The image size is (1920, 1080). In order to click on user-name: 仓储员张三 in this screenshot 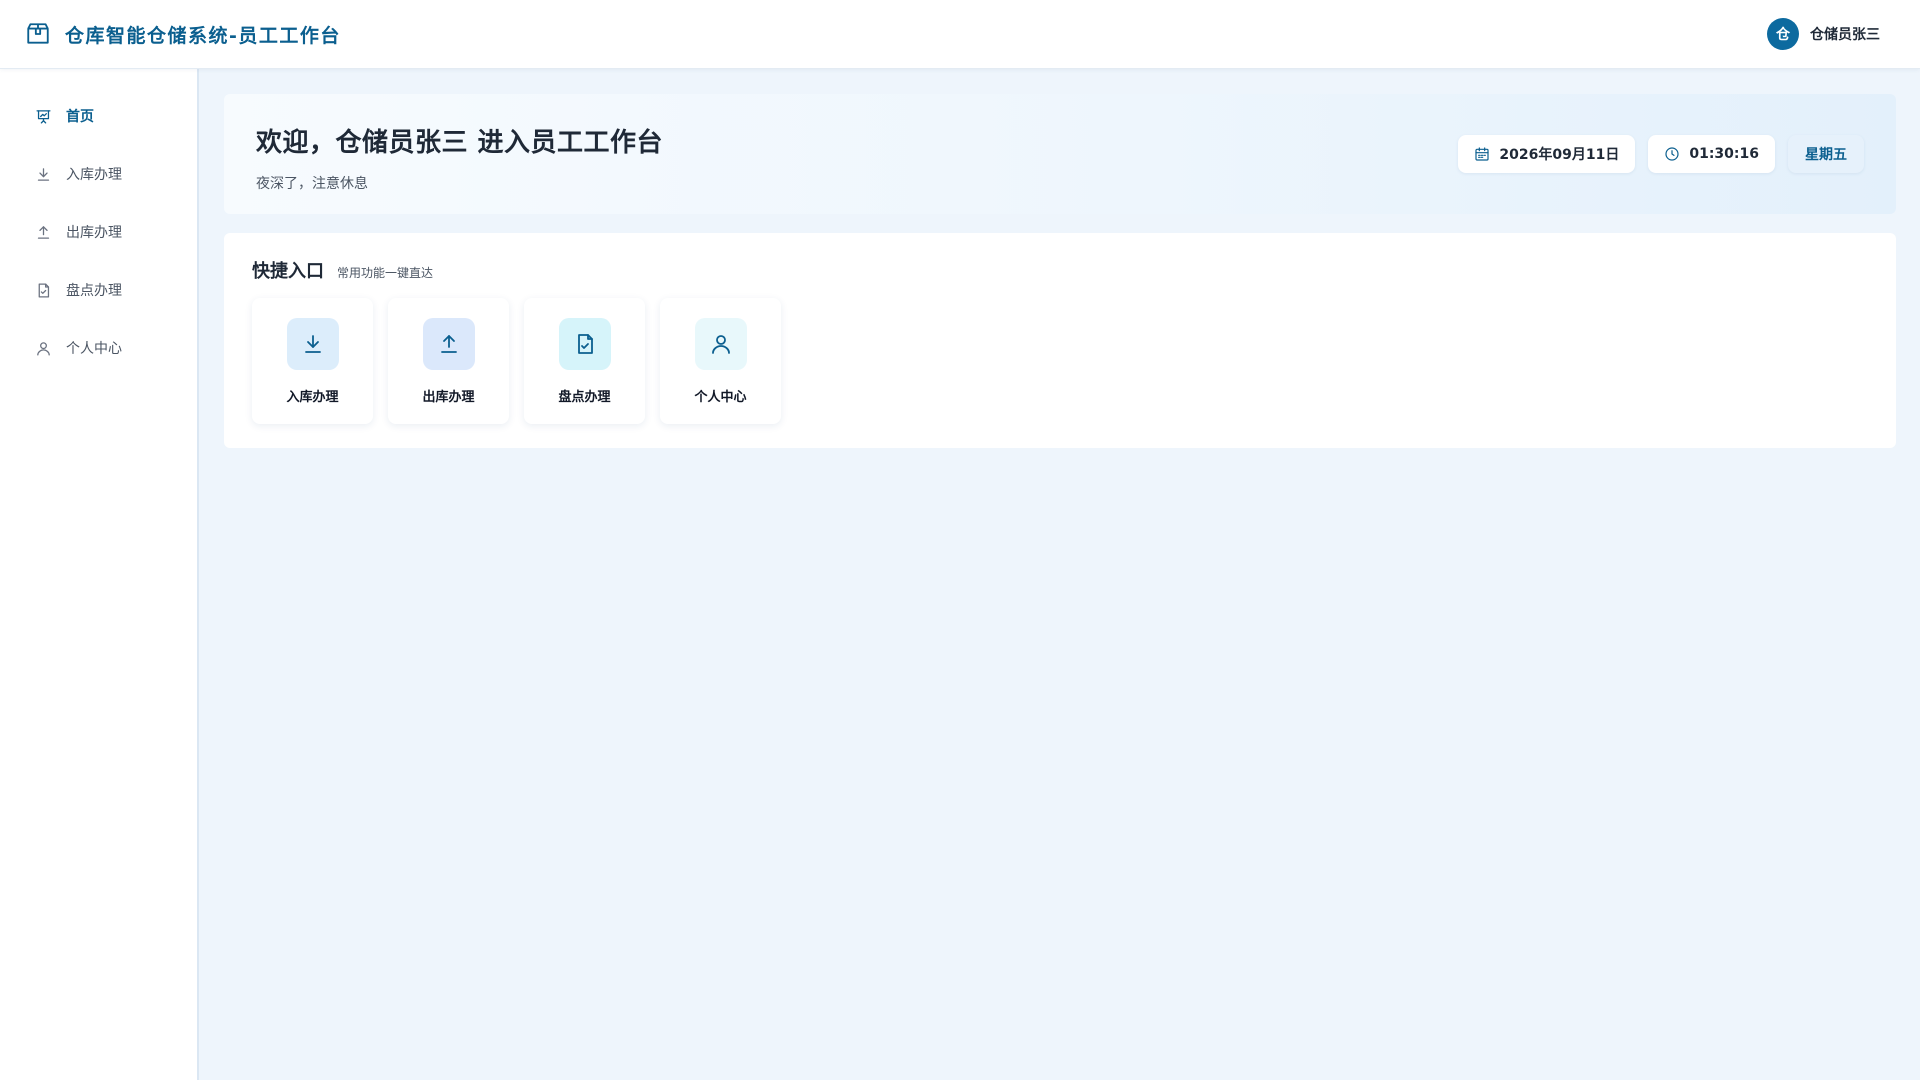, I will do `click(1845, 34)`.